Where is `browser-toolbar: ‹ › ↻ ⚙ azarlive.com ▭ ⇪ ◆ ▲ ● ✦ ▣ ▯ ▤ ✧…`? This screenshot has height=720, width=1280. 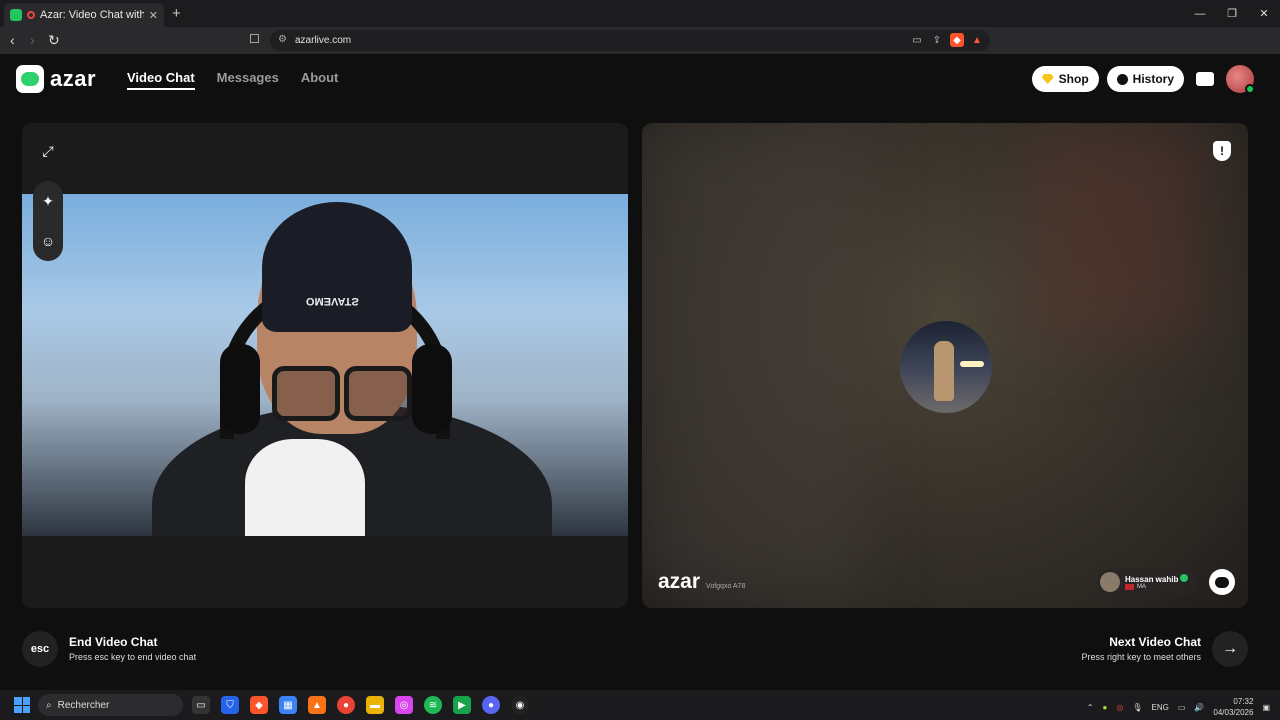
browser-toolbar: ‹ › ↻ ⚙ azarlive.com ▭ ⇪ ◆ ▲ ● ✦ ▣ ▯ ▤ ✧… is located at coordinates (640, 50).